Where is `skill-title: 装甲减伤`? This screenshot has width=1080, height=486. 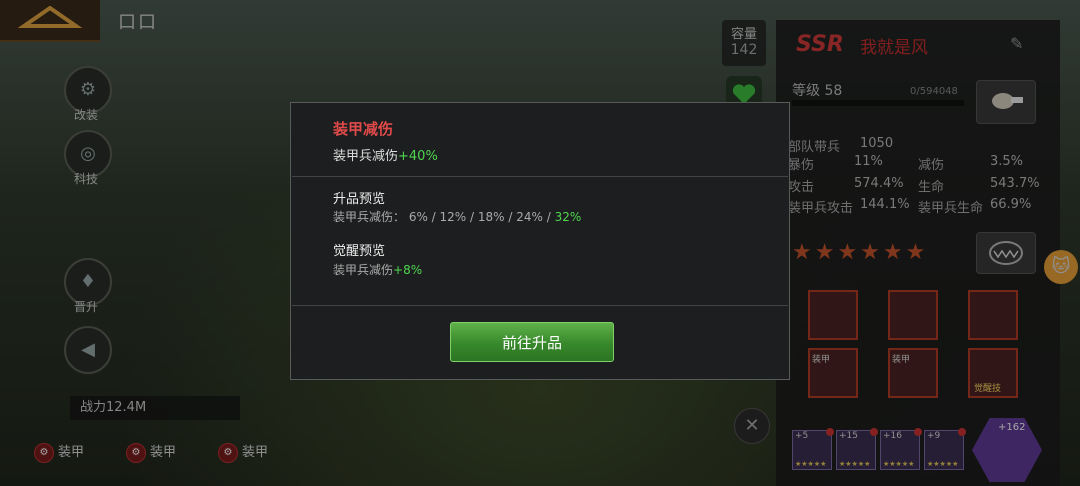 skill-title: 装甲减伤 is located at coordinates (363, 129).